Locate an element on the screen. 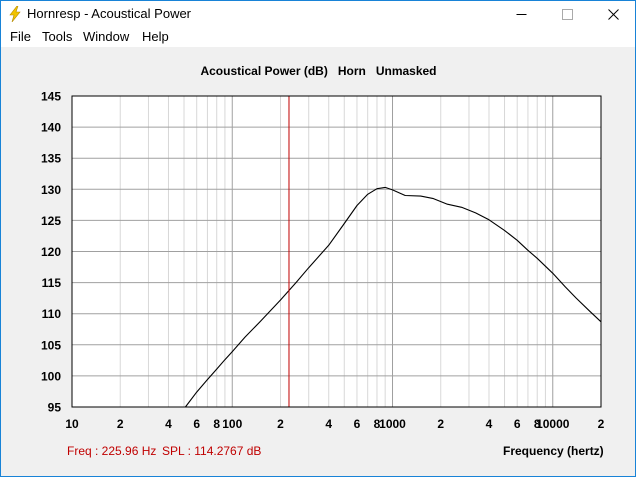 The image size is (637, 478). x-tick-label: 8 is located at coordinates (216, 424).